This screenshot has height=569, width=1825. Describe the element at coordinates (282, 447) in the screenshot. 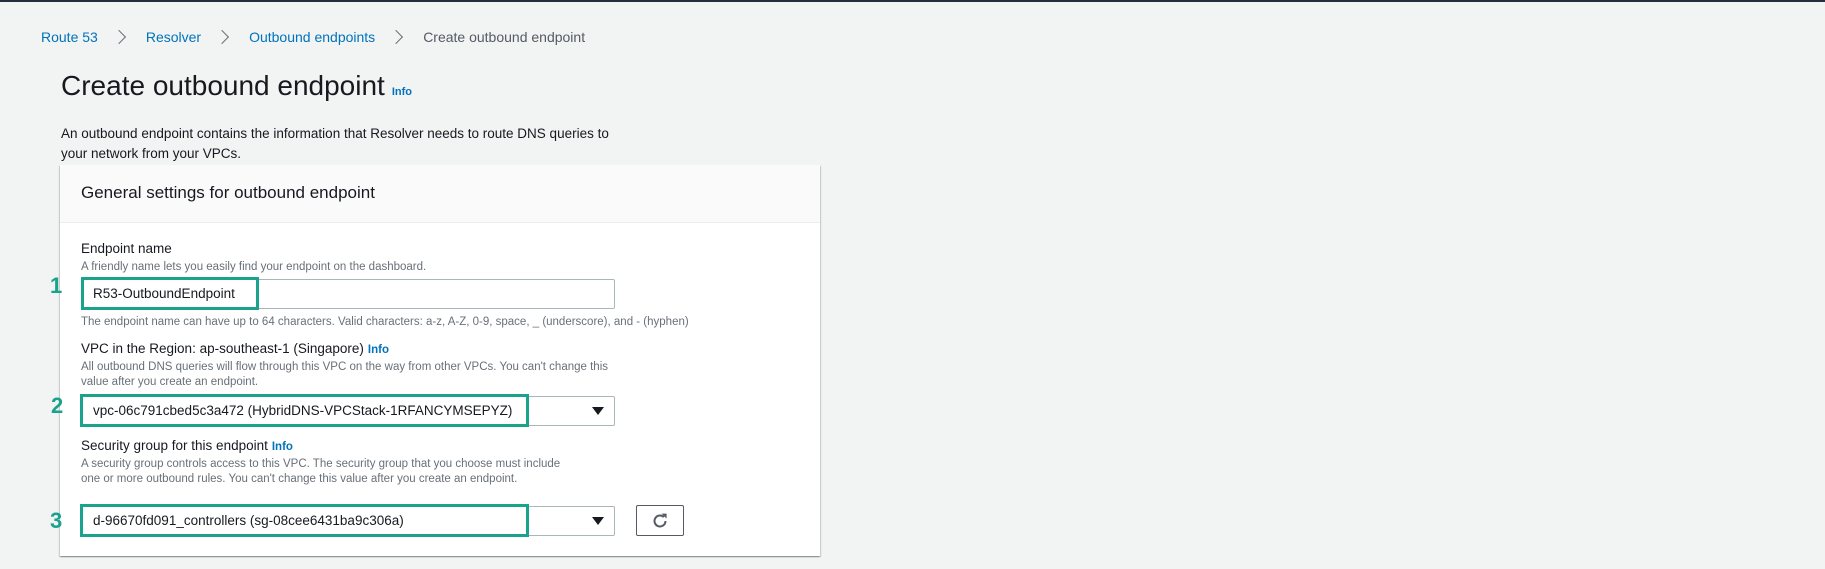

I see `security-group-info-link: Info` at that location.